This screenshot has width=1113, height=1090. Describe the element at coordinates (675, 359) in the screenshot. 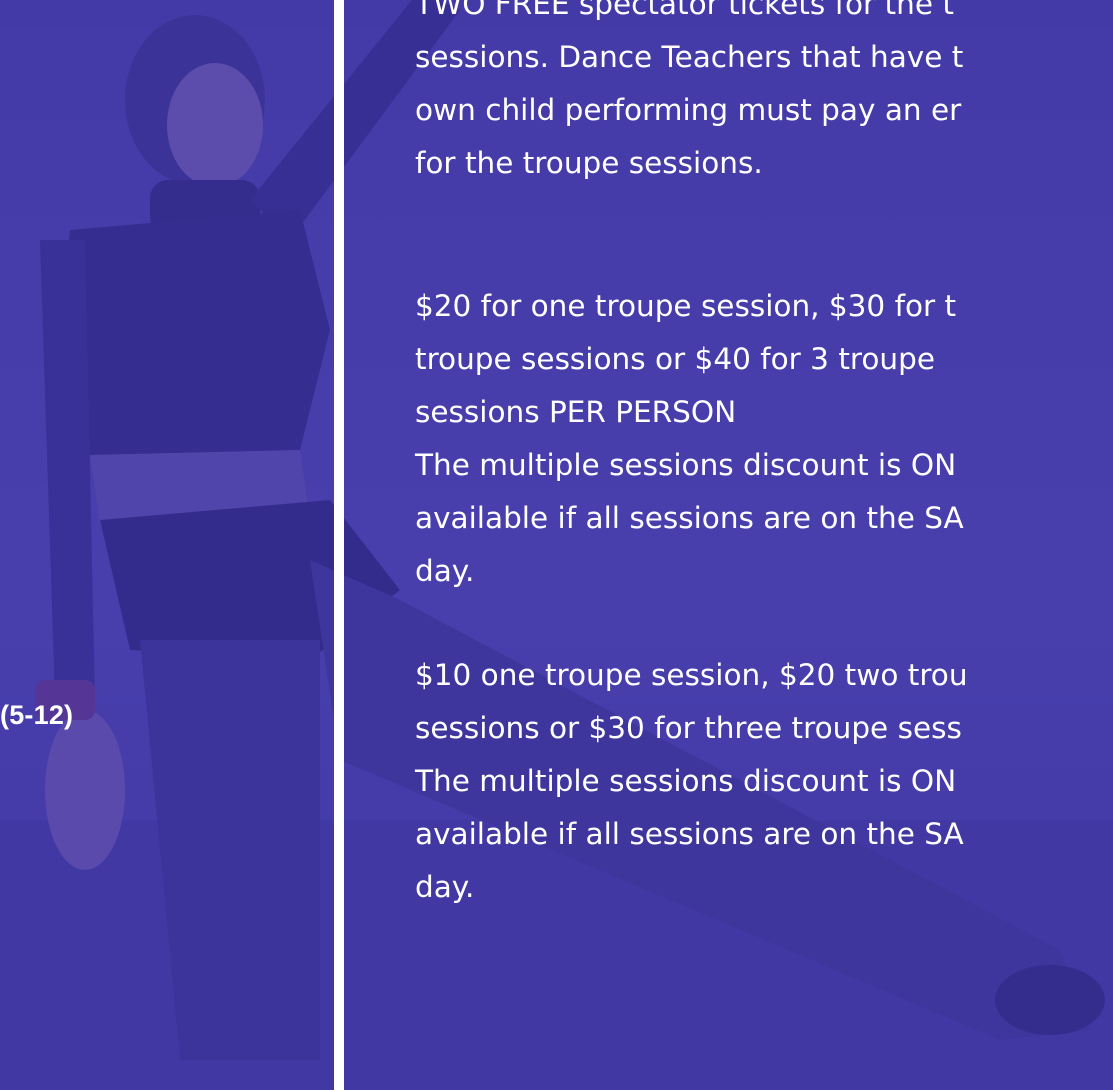

I see `text-line: troupe sessions or $40 for 3 troupe` at that location.